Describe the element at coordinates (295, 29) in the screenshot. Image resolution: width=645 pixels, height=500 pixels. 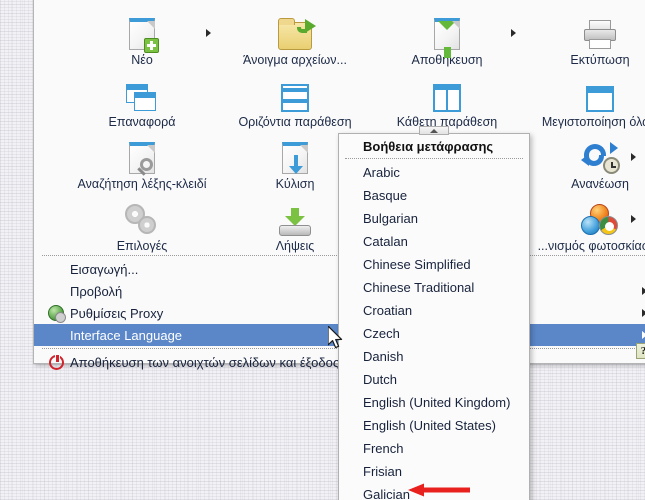
I see `open-folder-icon` at that location.